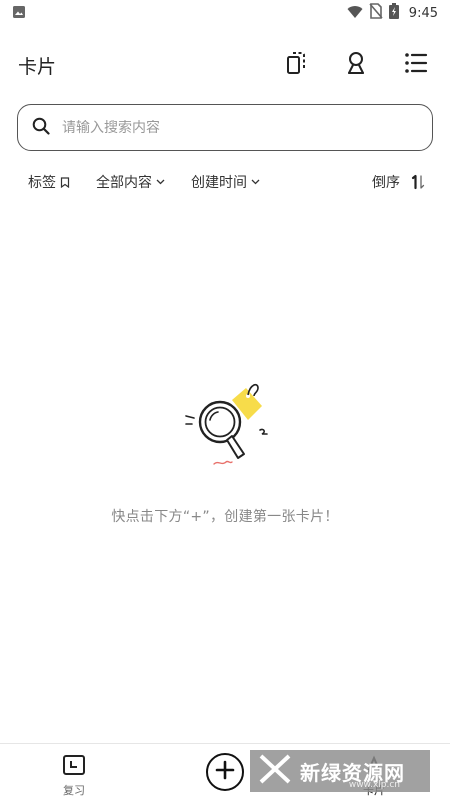  I want to click on menu-button, so click(416, 65).